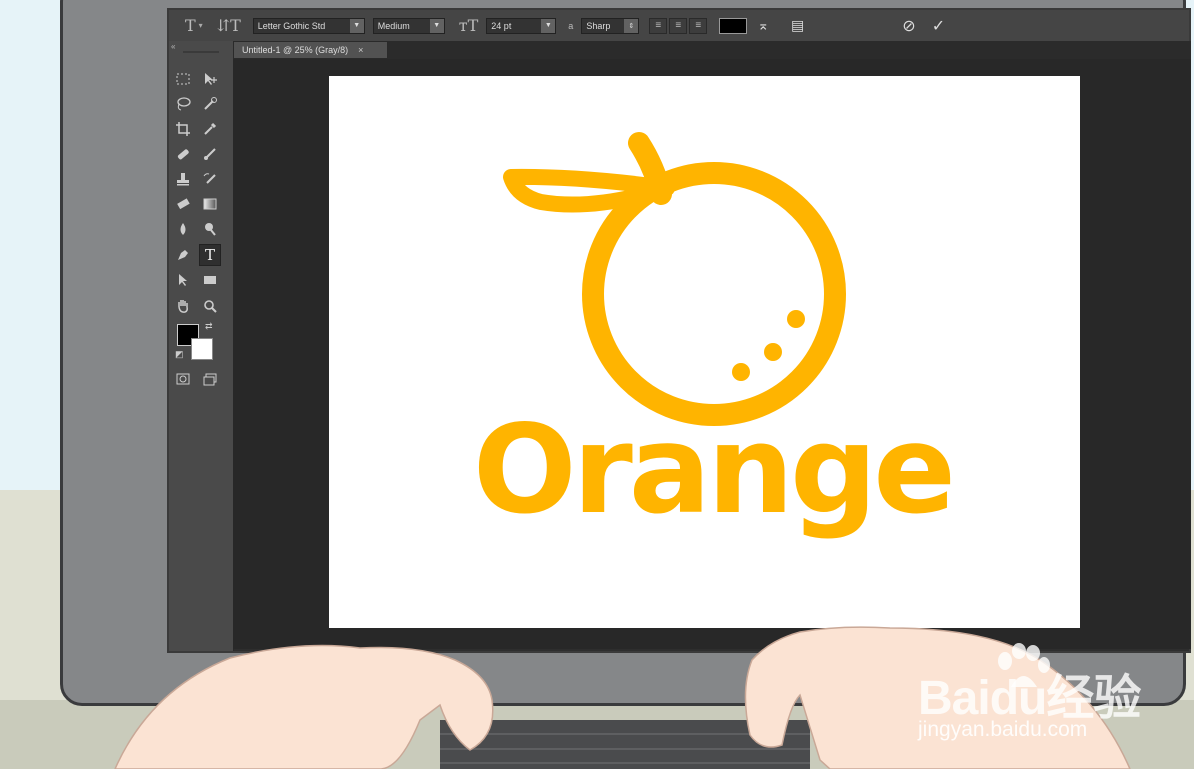 The image size is (1194, 769). Describe the element at coordinates (304, 706) in the screenshot. I see `left-hand` at that location.